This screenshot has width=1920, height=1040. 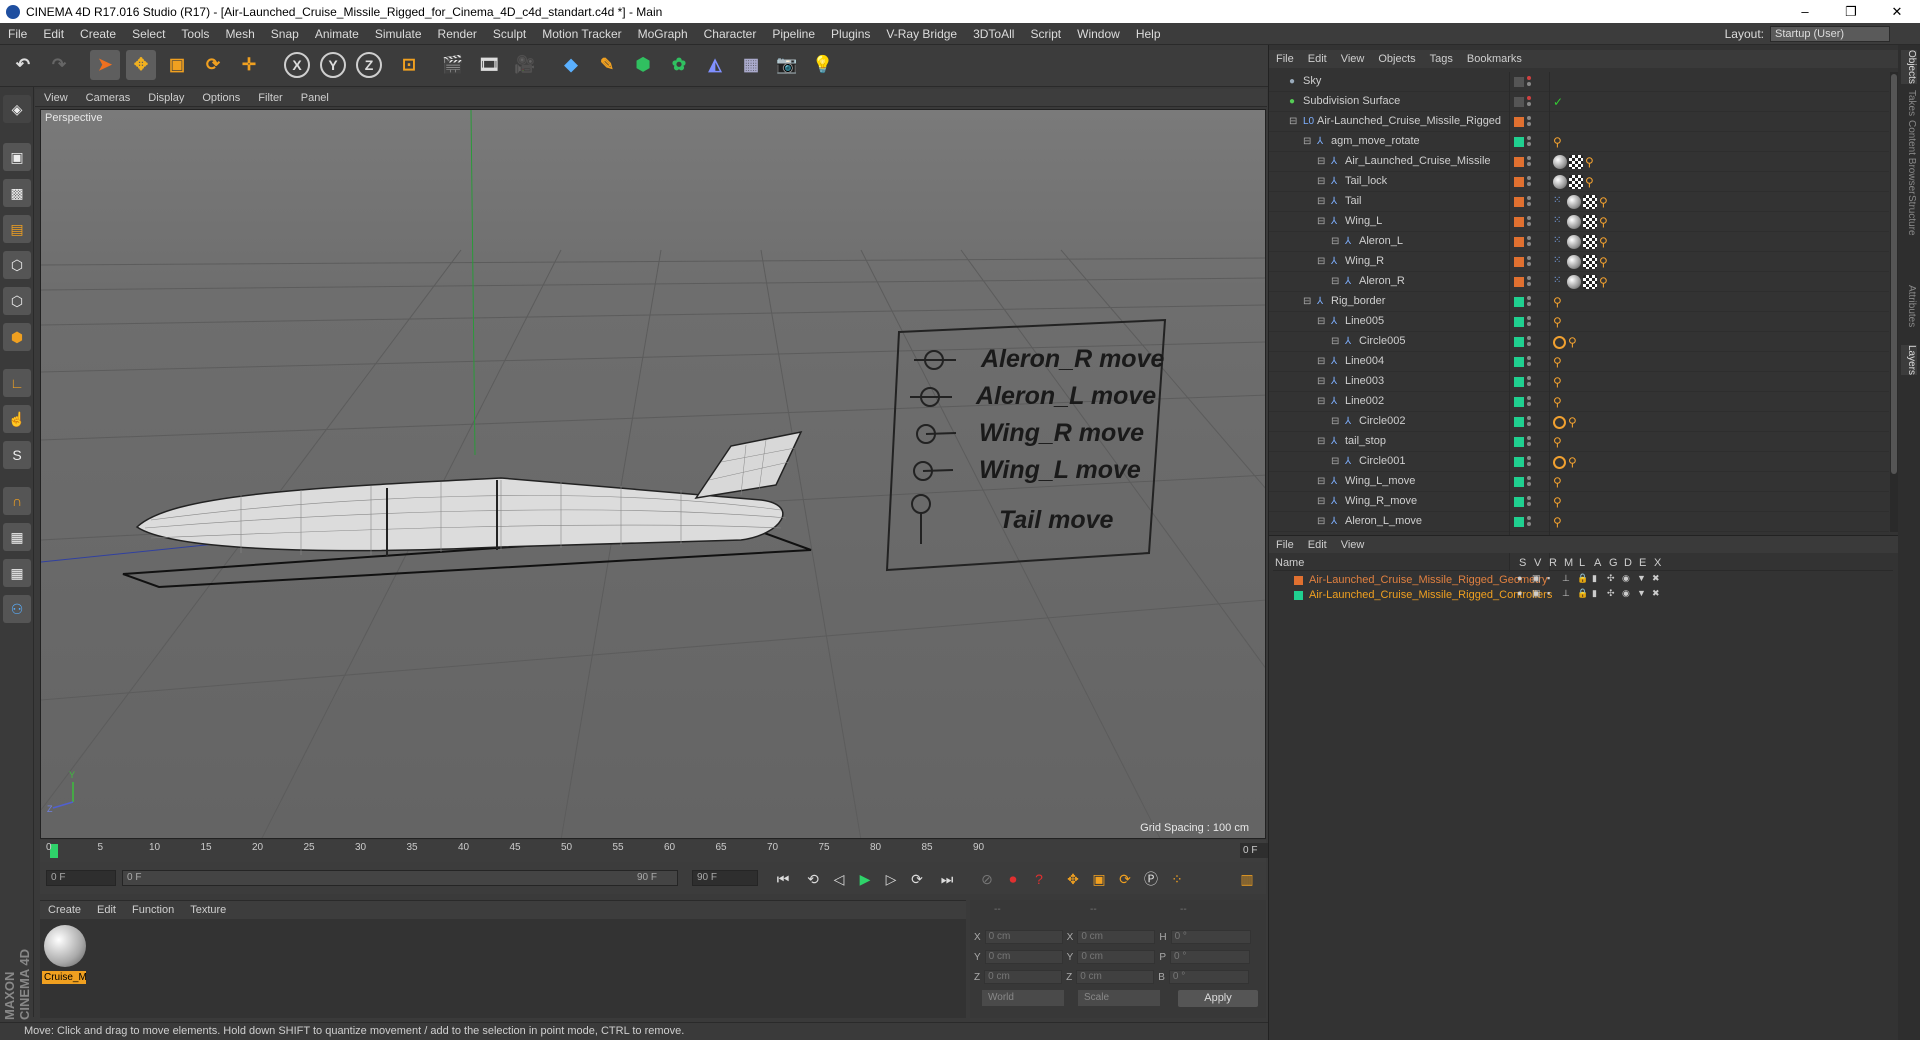 I want to click on object-row: ⊟ ⅄ Circle002 ⚲, so click(x=1579, y=422).